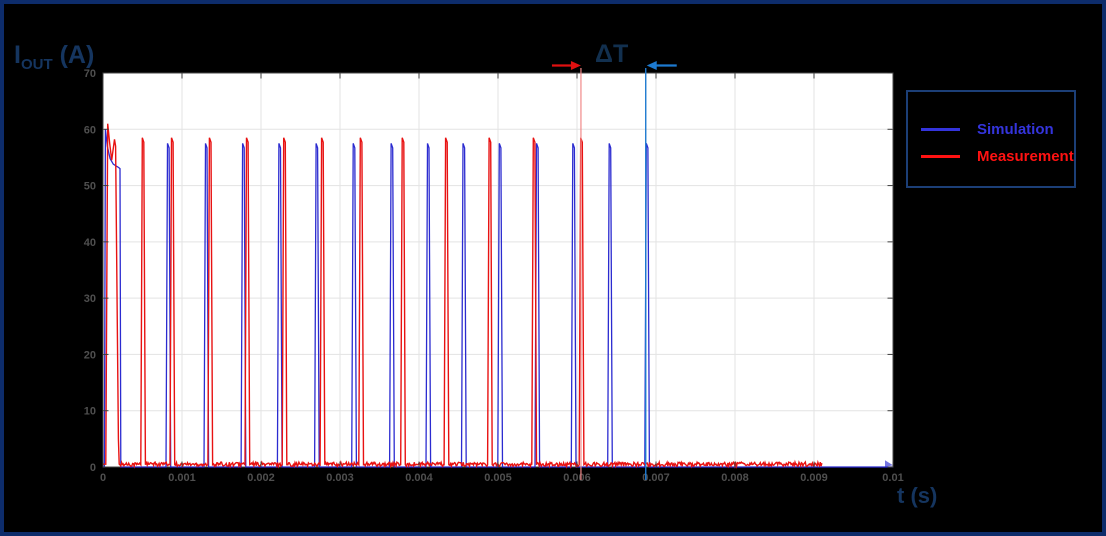 The image size is (1106, 536). I want to click on x-tick-label: 0.004, so click(419, 478).